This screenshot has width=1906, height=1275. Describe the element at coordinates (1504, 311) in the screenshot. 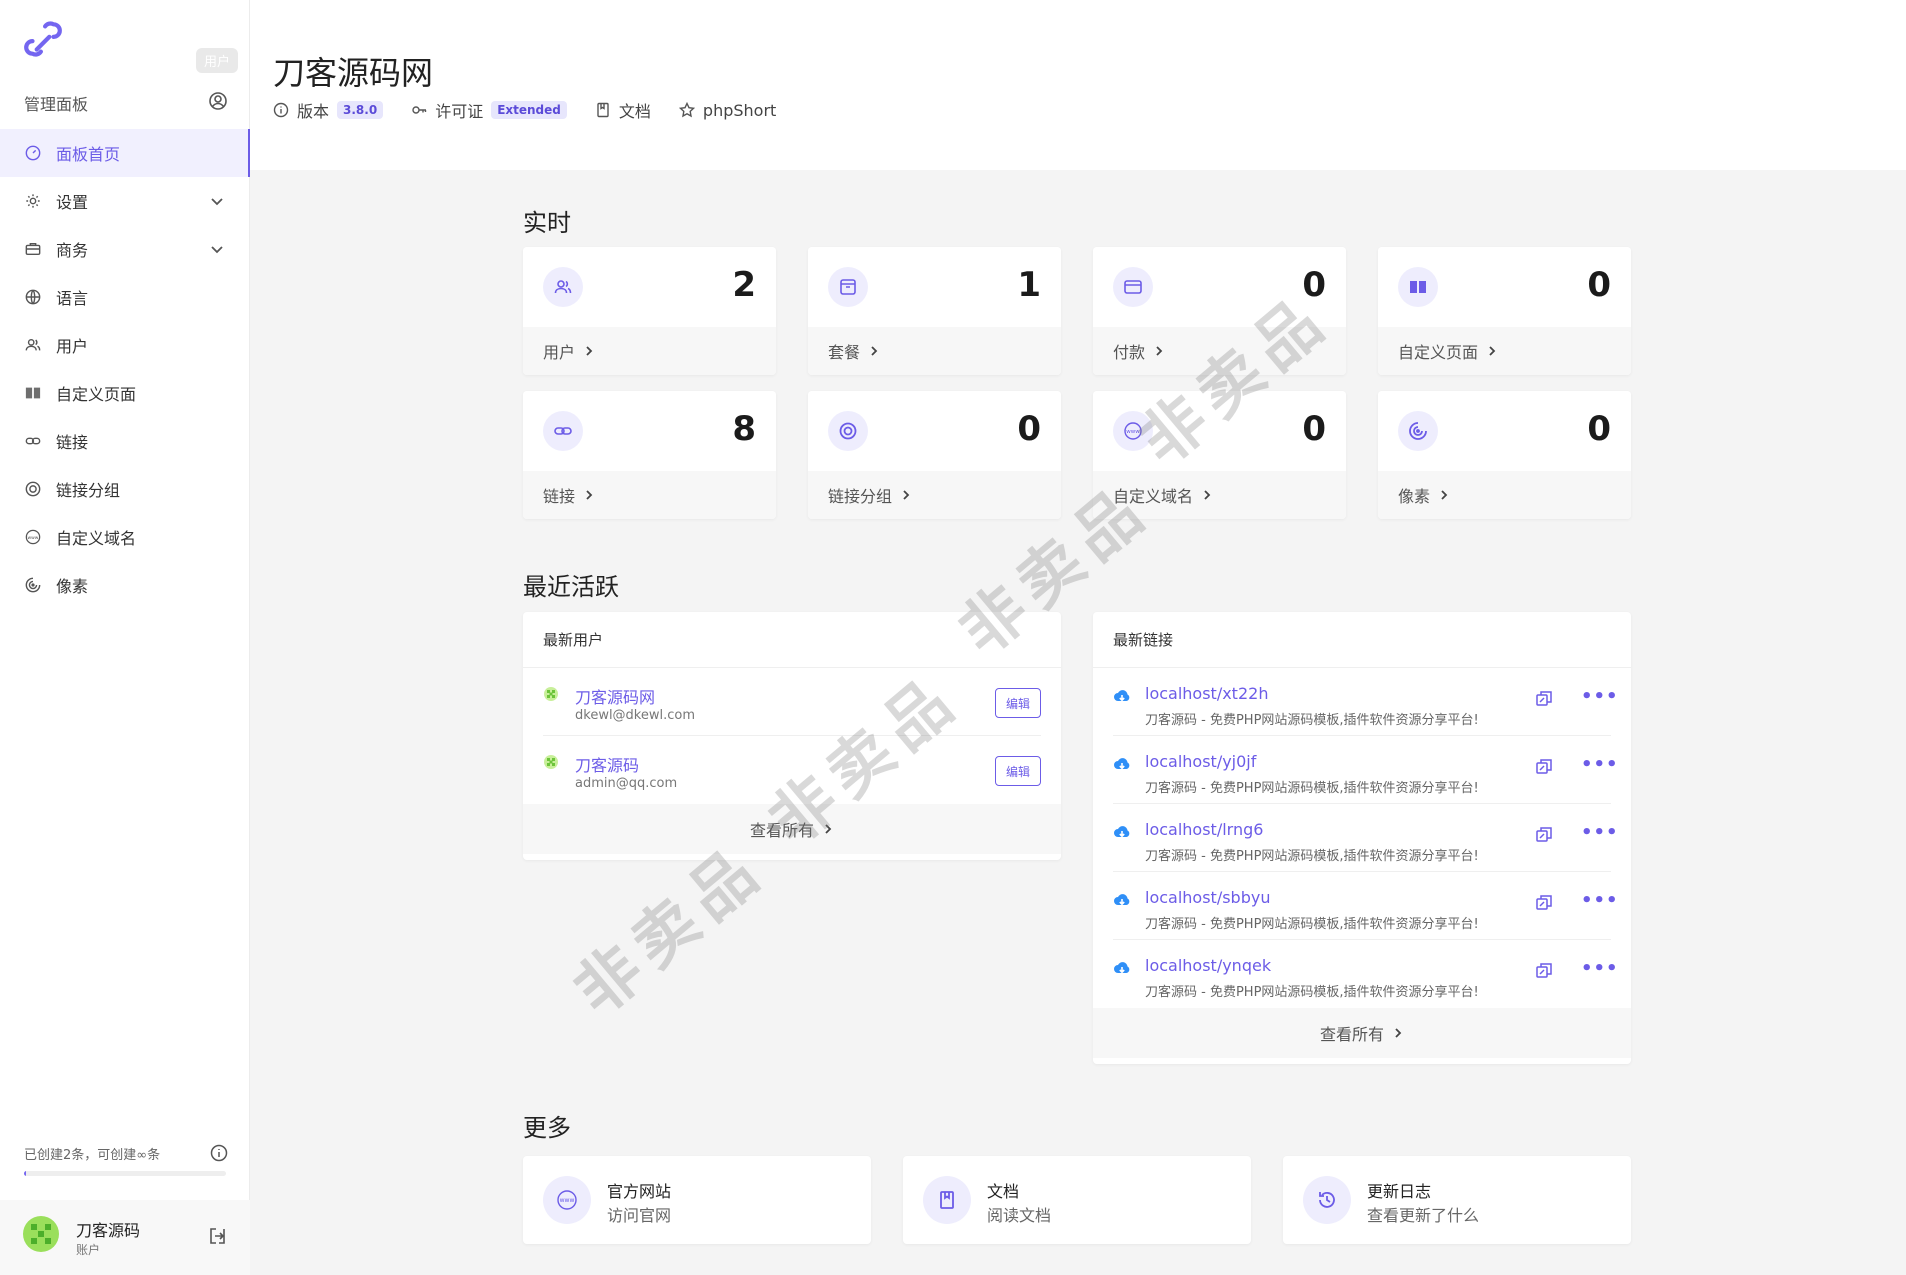

I see `stat-card-pages: 0 自定义页面` at that location.